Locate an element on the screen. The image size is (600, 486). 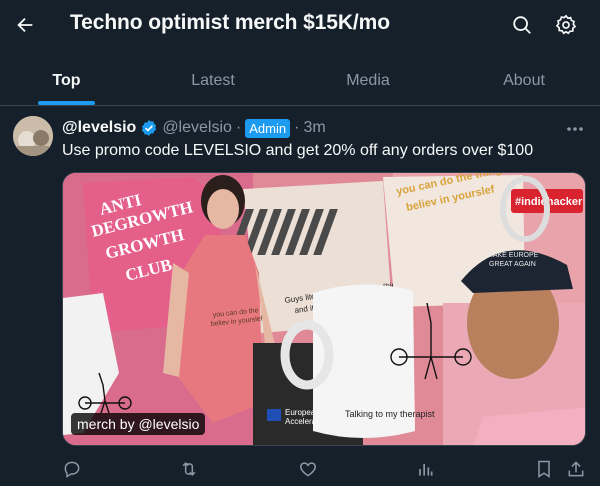
reply-icon is located at coordinates (72, 469).